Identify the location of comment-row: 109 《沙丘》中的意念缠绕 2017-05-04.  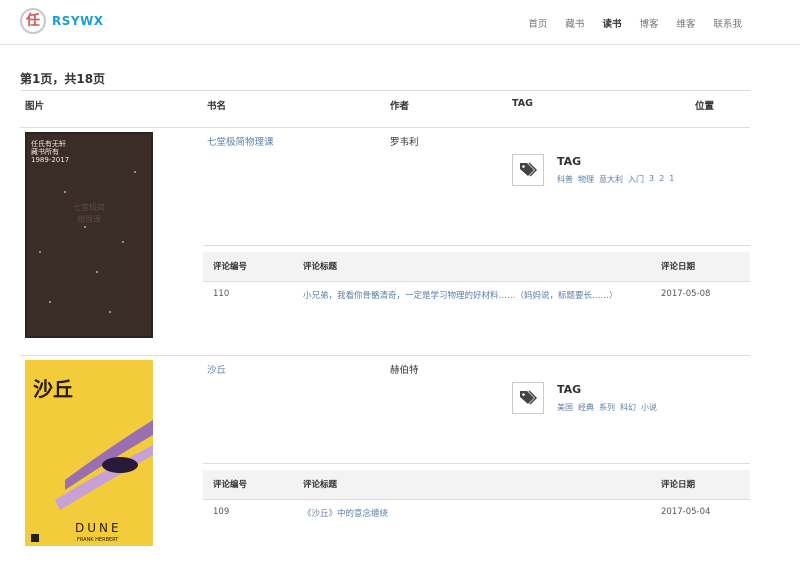
(476, 513).